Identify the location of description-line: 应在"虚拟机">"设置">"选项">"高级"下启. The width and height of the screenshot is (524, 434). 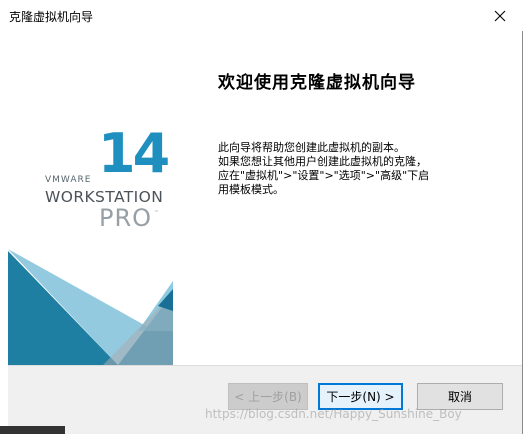
(324, 175).